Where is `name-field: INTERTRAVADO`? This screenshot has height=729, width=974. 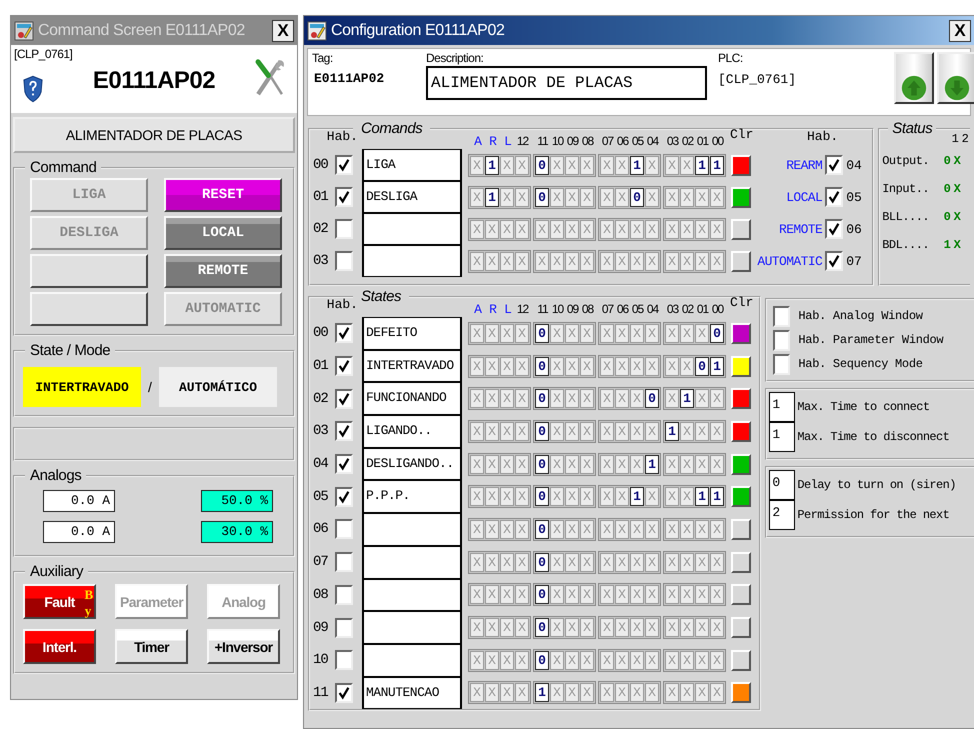 name-field: INTERTRAVADO is located at coordinates (412, 366).